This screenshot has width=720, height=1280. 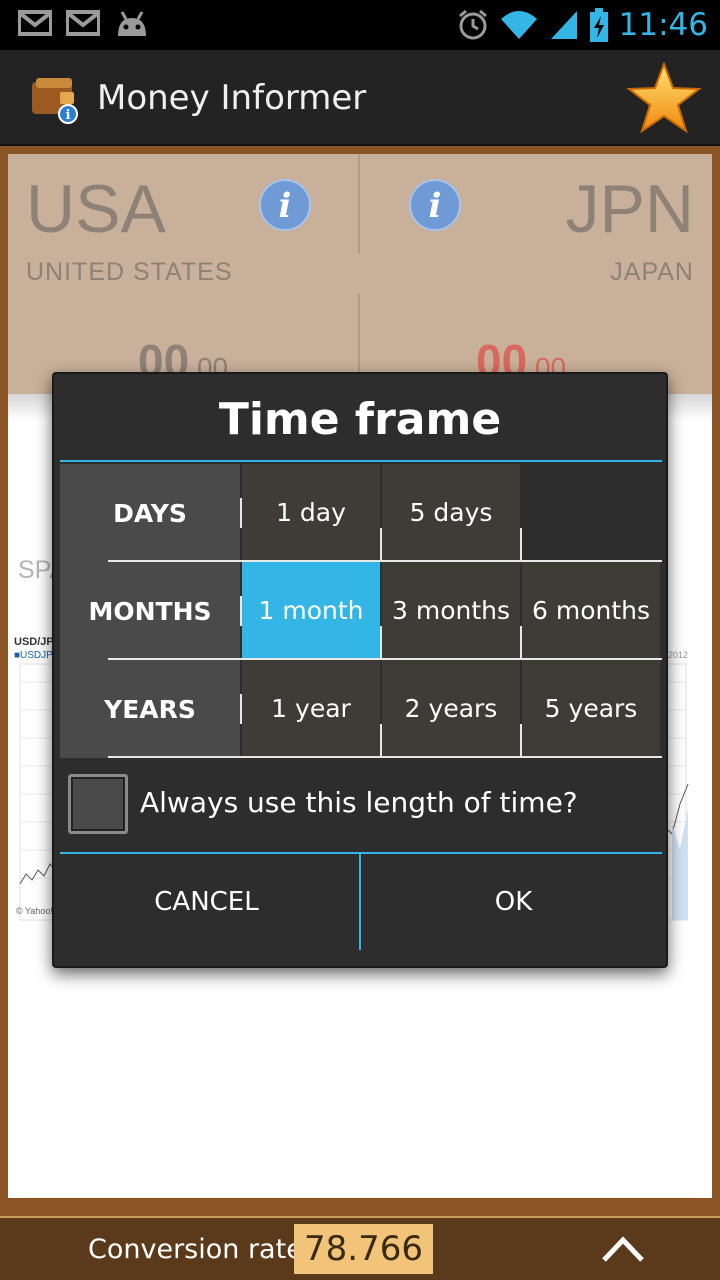 I want to click on android-icon, so click(x=132, y=23).